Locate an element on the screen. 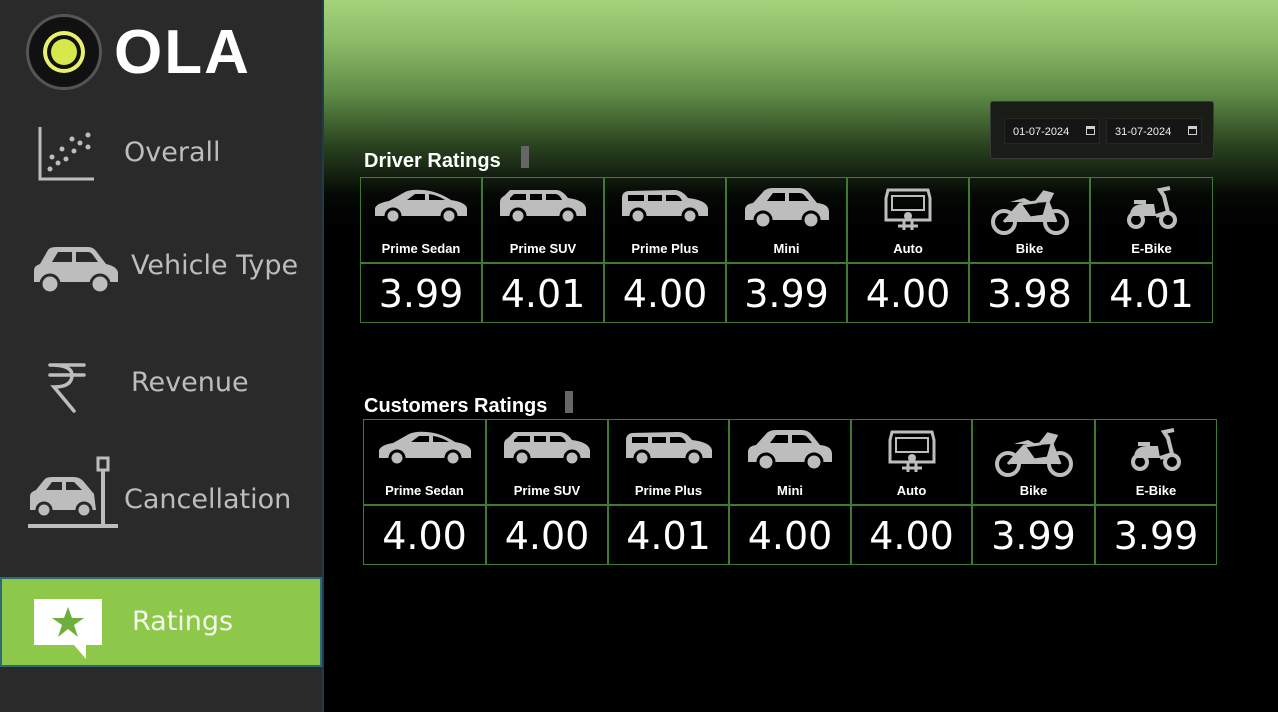 The height and width of the screenshot is (712, 1278). nav-label-revenue: Revenue is located at coordinates (190, 382).